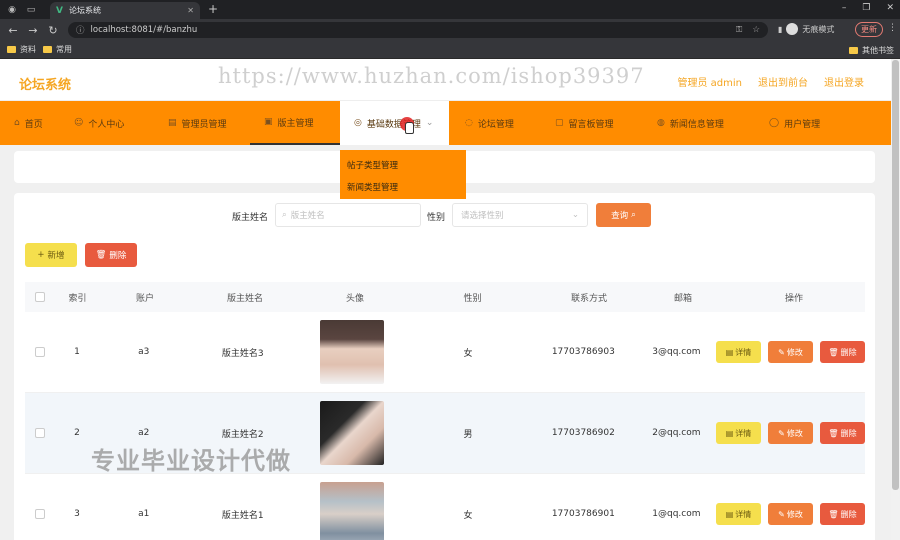 The width and height of the screenshot is (900, 540). I want to click on close-window-icon: ✕, so click(890, 8).